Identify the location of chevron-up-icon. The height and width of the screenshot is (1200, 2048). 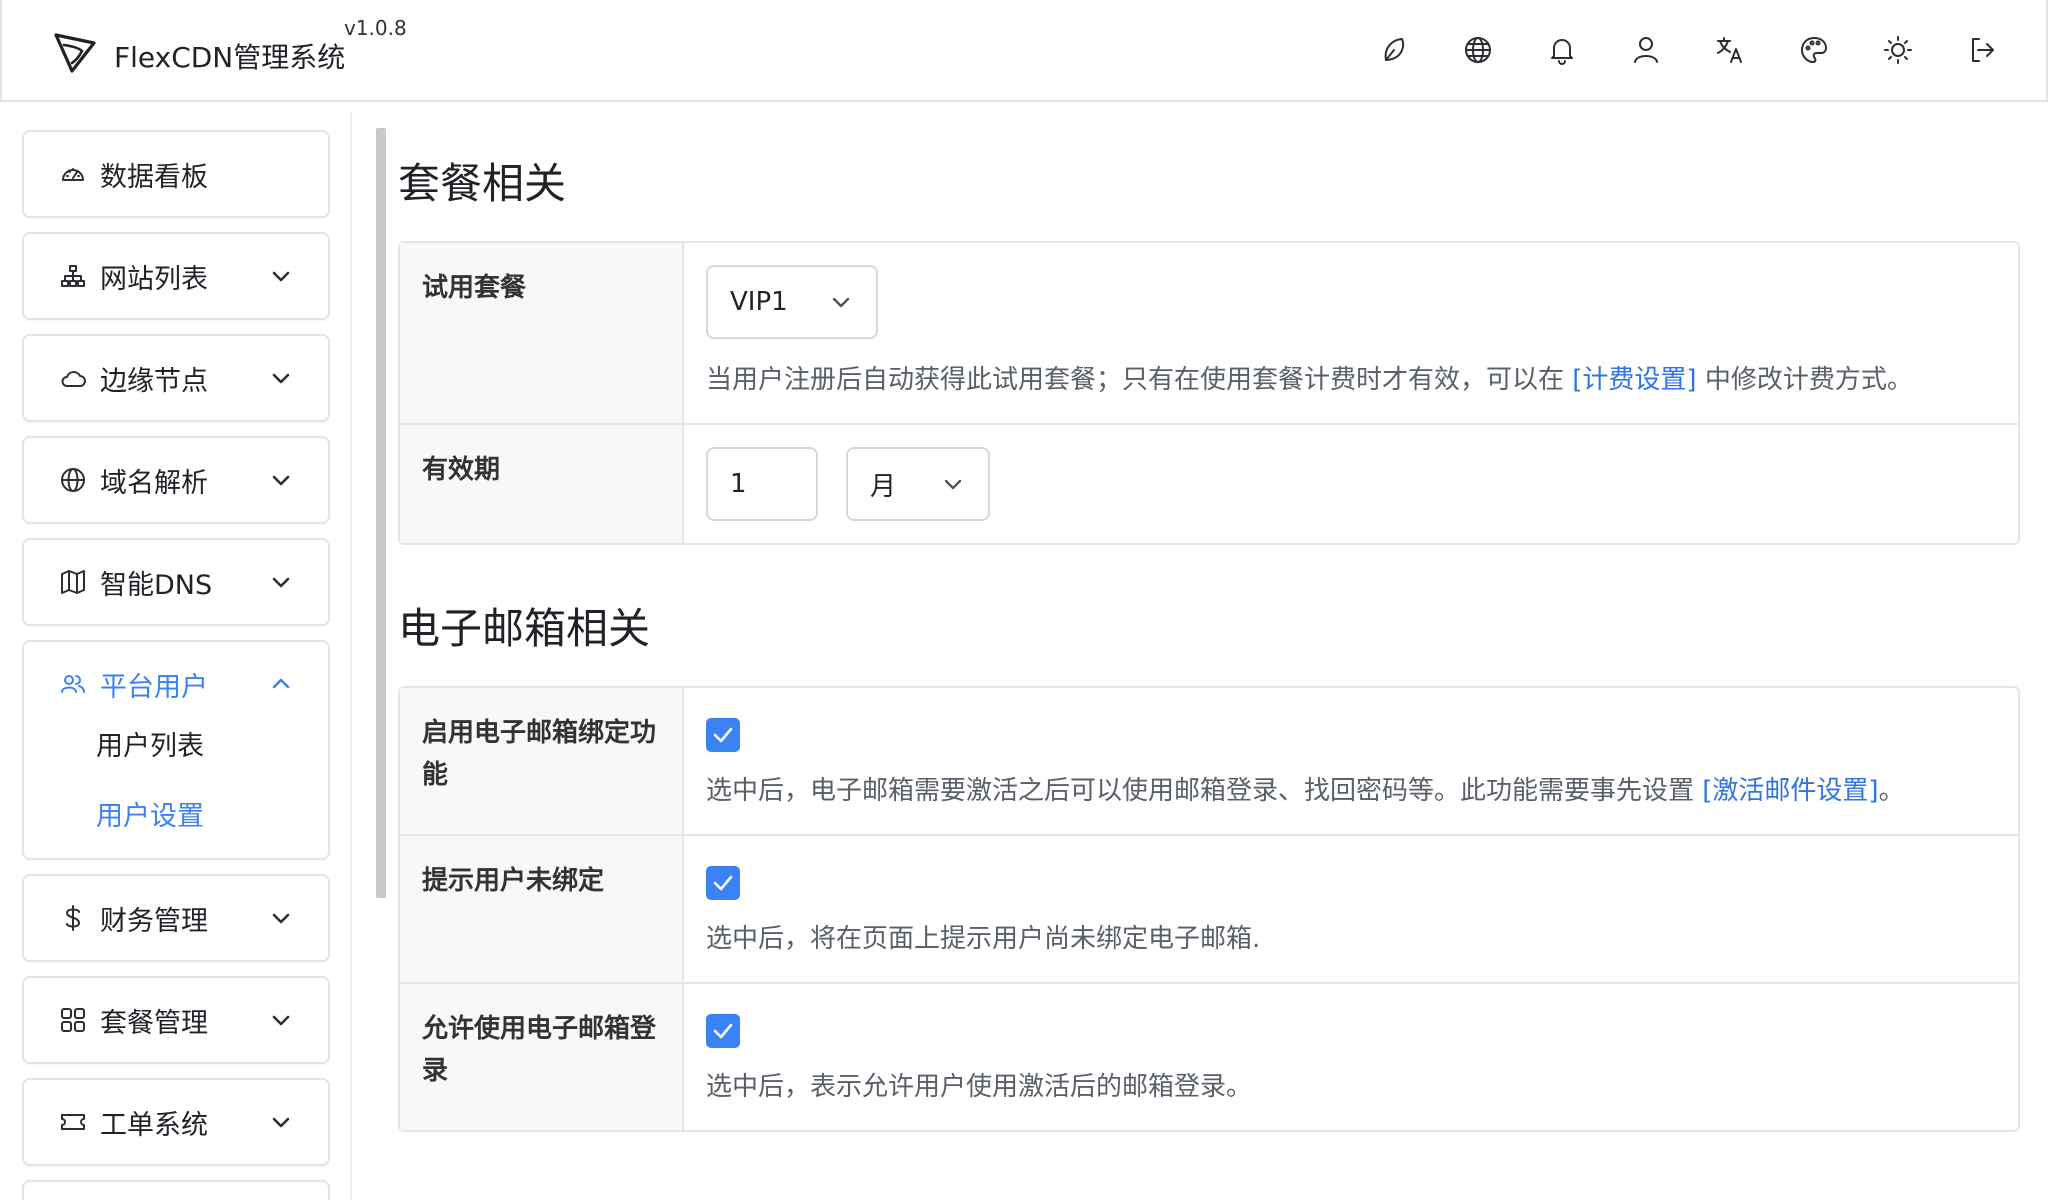
(281, 684).